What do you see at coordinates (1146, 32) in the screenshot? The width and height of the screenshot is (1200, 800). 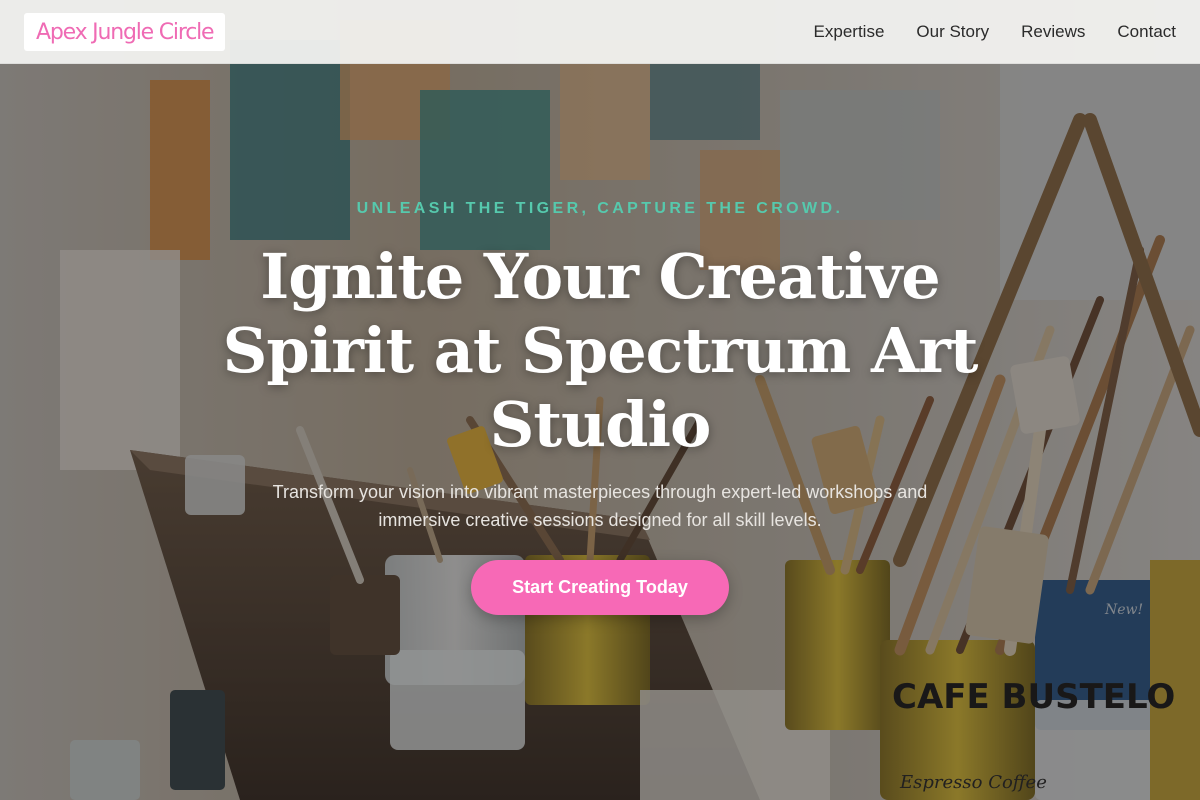 I see `nav-link-contact: Contact` at bounding box center [1146, 32].